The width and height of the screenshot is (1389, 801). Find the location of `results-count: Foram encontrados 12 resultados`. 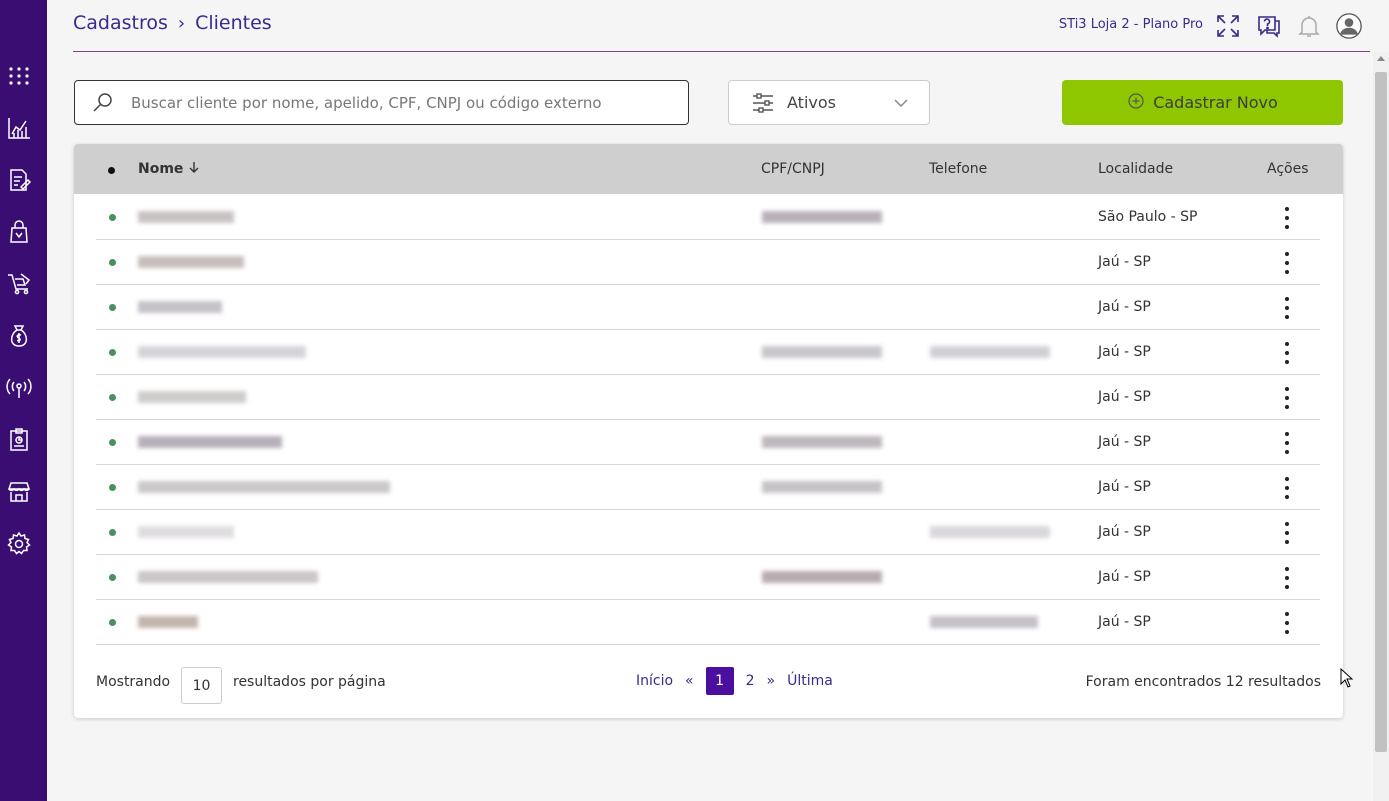

results-count: Foram encontrados 12 resultados is located at coordinates (1203, 682).